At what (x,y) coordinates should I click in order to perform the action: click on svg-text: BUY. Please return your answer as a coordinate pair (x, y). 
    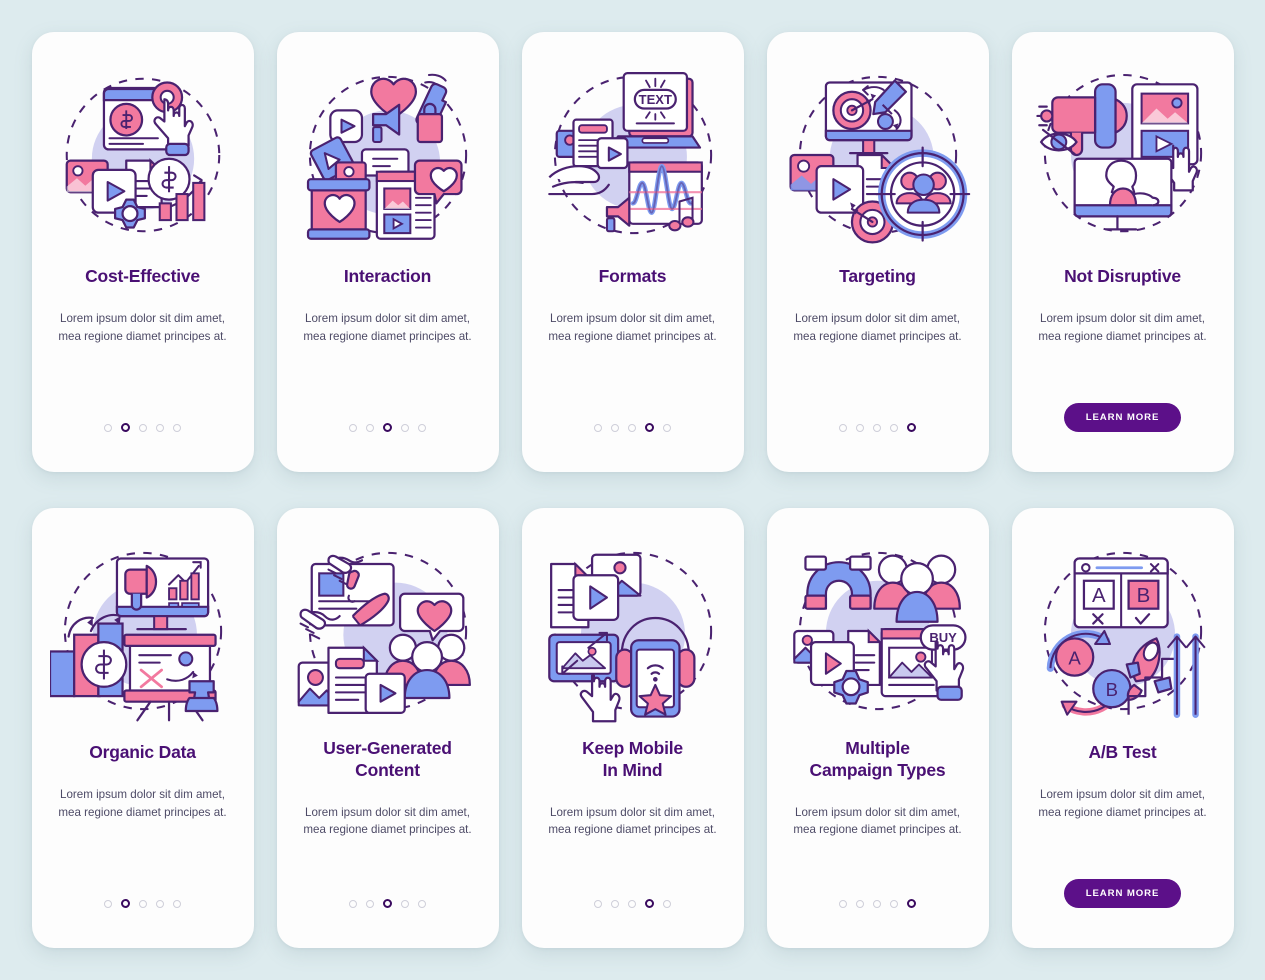
    Looking at the image, I should click on (943, 637).